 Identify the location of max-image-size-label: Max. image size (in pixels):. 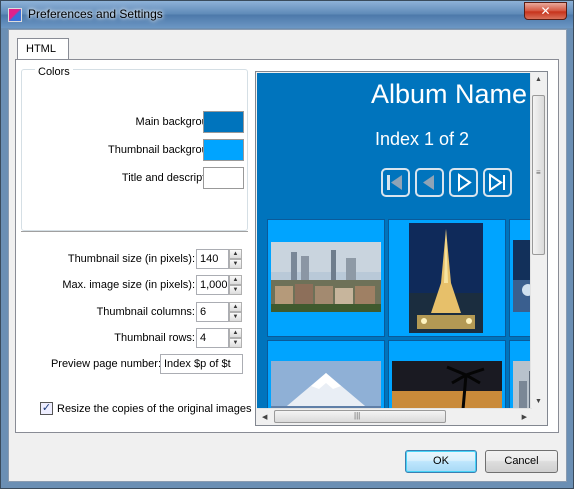
(128, 285).